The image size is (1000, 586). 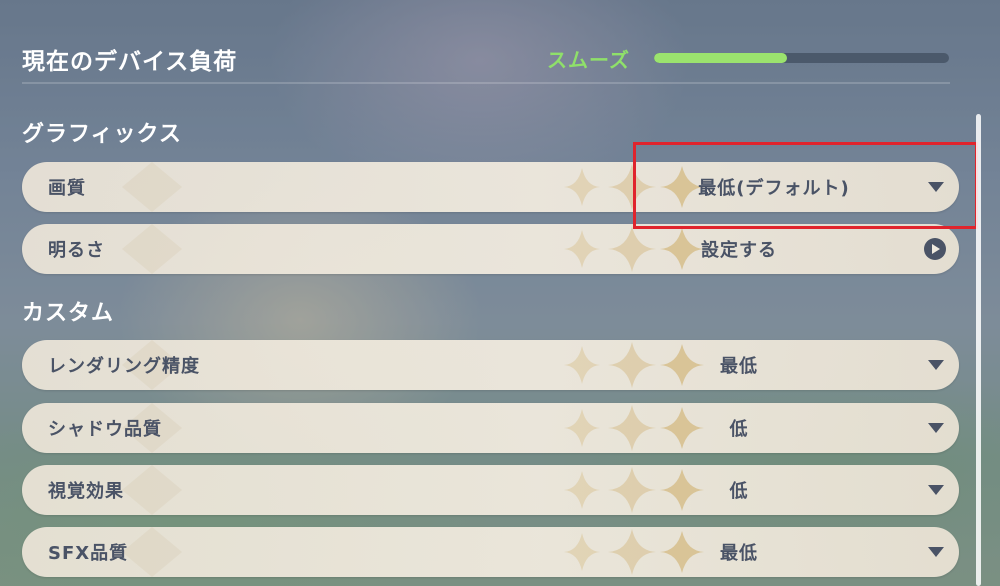 I want to click on setting-row-visual-effects: 視覚効果 低, so click(x=490, y=490).